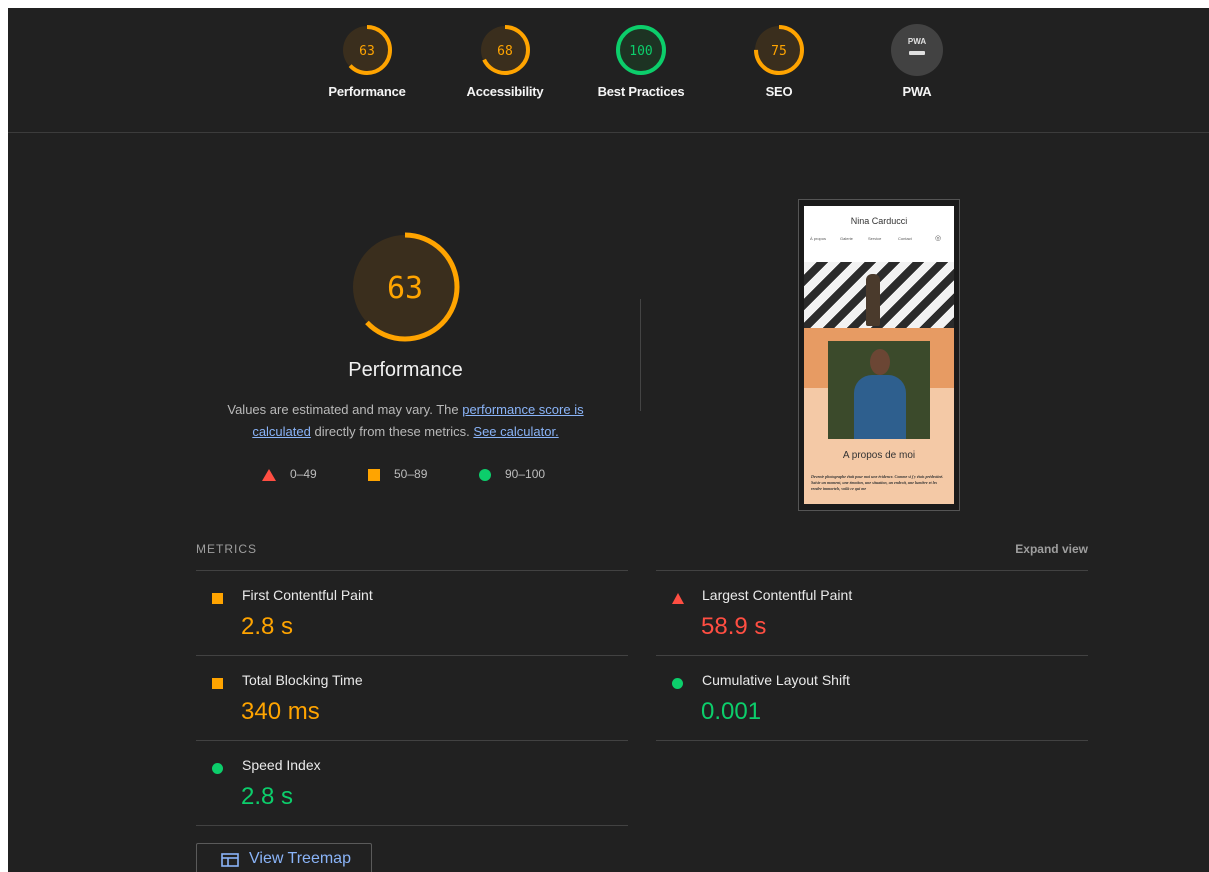  I want to click on performance-score: 63, so click(405, 288).